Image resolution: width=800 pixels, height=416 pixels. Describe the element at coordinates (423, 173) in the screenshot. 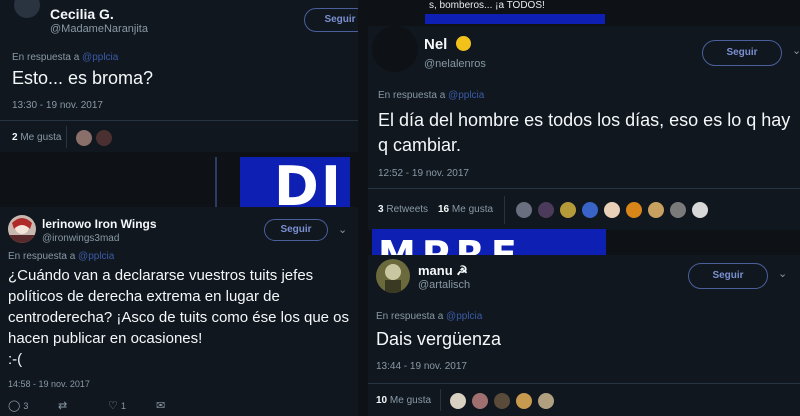

I see `tweet-timestamp: 12:52 - 19 nov. 2017` at that location.